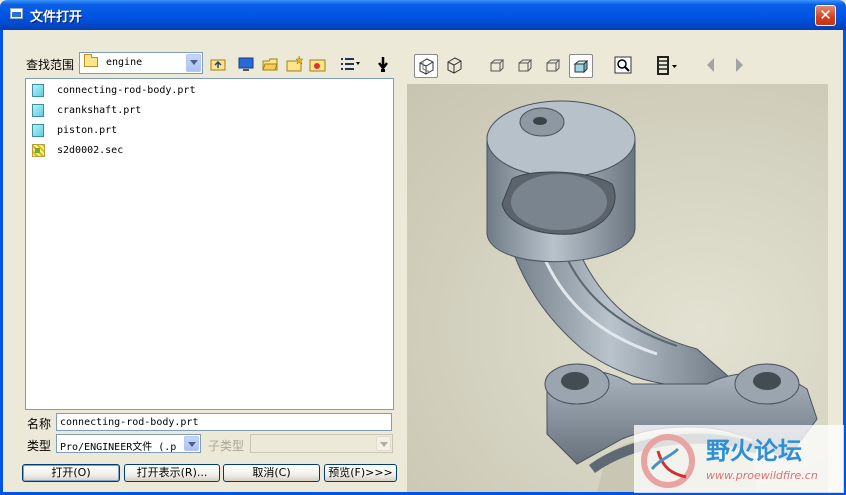 This screenshot has width=846, height=495. I want to click on file-name: connecting-rod-body.prt, so click(126, 90).